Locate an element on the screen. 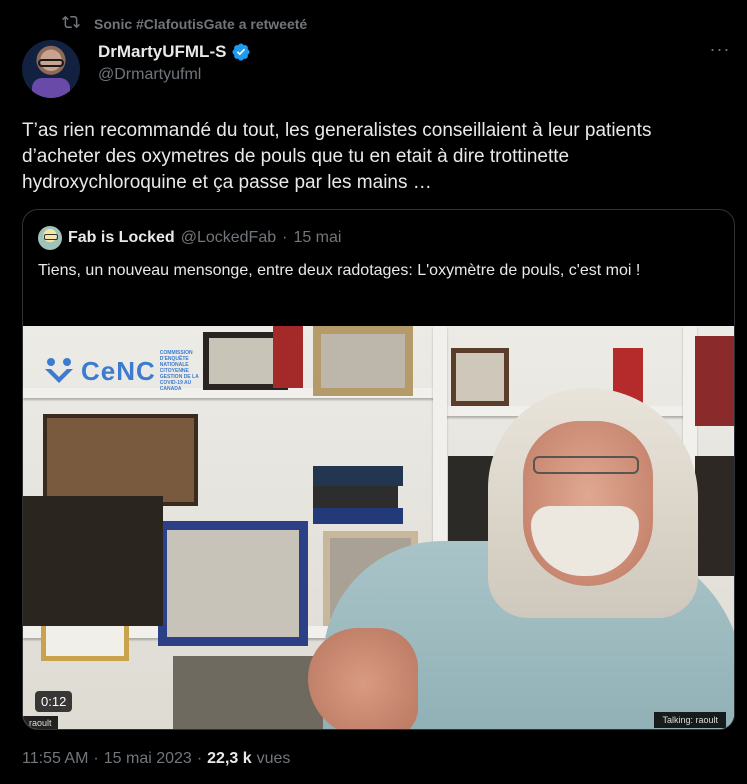 The height and width of the screenshot is (784, 747). quoted-date: 15 mai is located at coordinates (317, 238).